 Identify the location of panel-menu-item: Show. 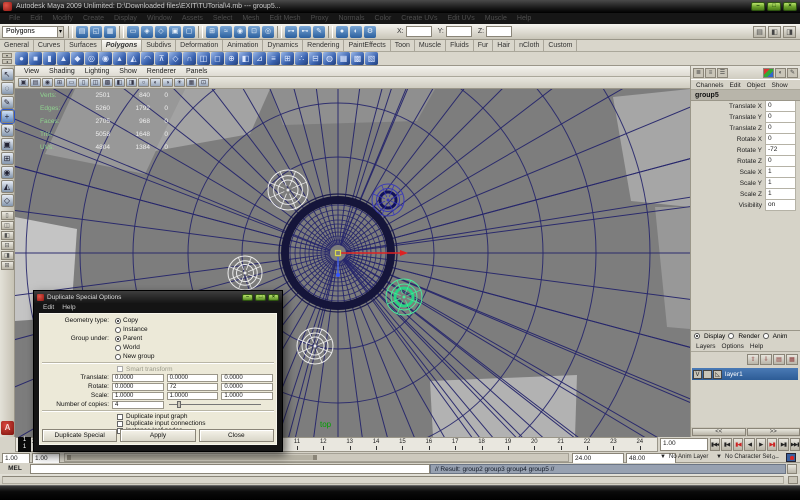
(128, 71).